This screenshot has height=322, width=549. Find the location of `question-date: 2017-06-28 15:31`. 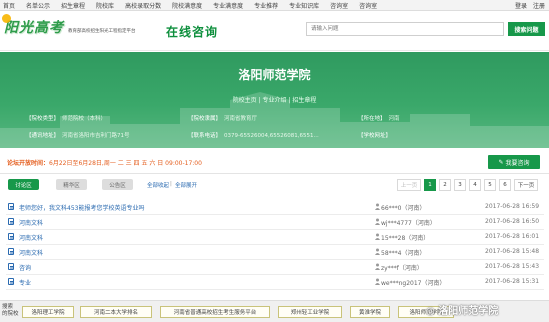

question-date: 2017-06-28 15:31 is located at coordinates (512, 281).